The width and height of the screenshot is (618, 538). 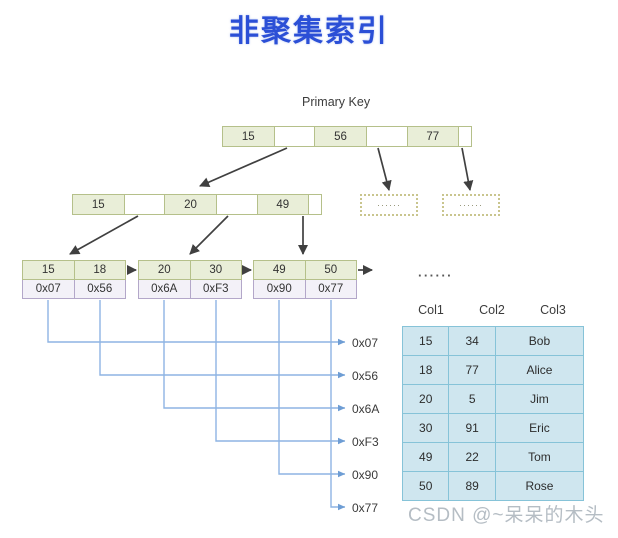 What do you see at coordinates (331, 270) in the screenshot?
I see `leaf-3-key-1: 50` at bounding box center [331, 270].